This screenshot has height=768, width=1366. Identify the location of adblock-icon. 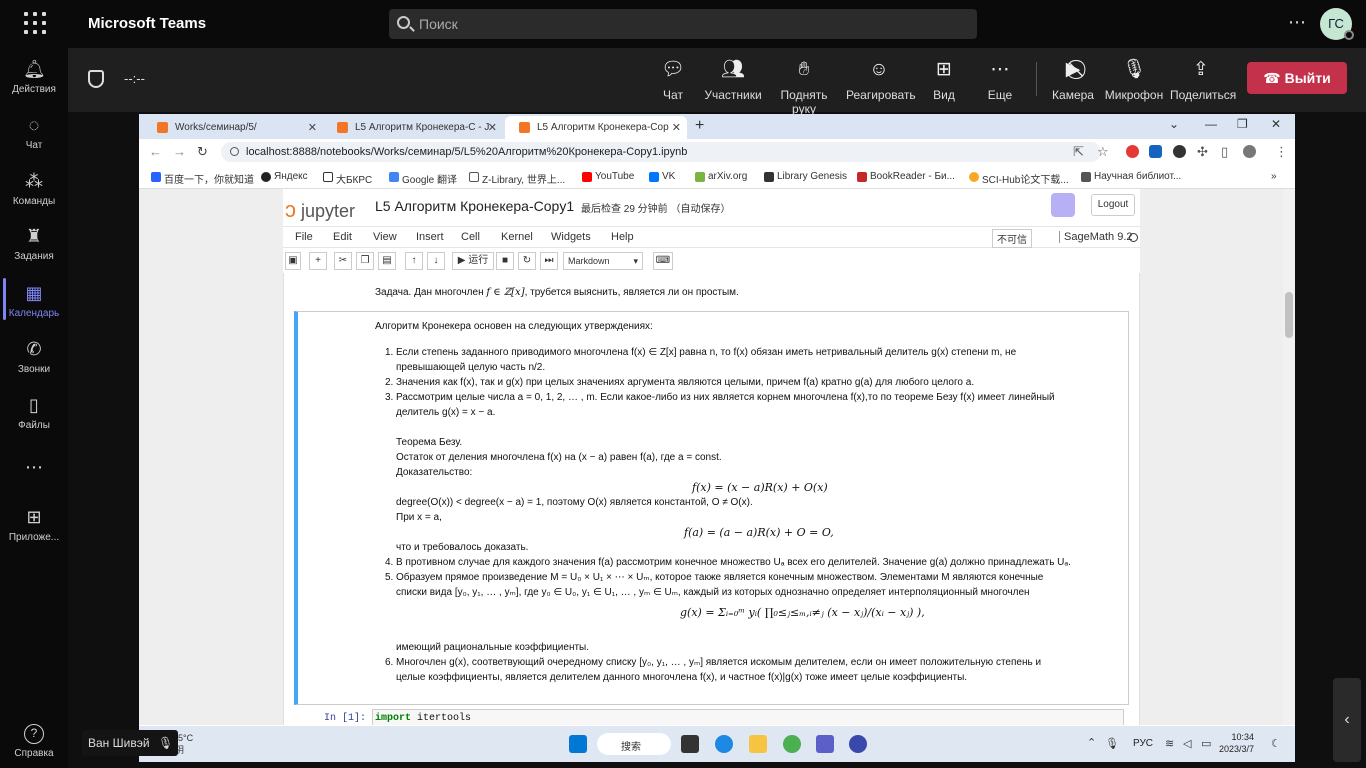
(1132, 151).